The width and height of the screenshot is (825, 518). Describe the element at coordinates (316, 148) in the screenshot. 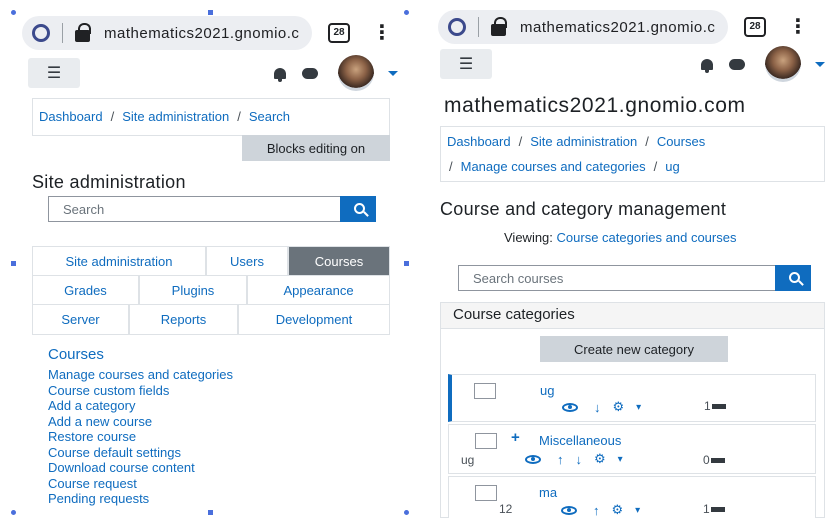

I see `blocks-editing-on-button: Blocks editing on` at that location.